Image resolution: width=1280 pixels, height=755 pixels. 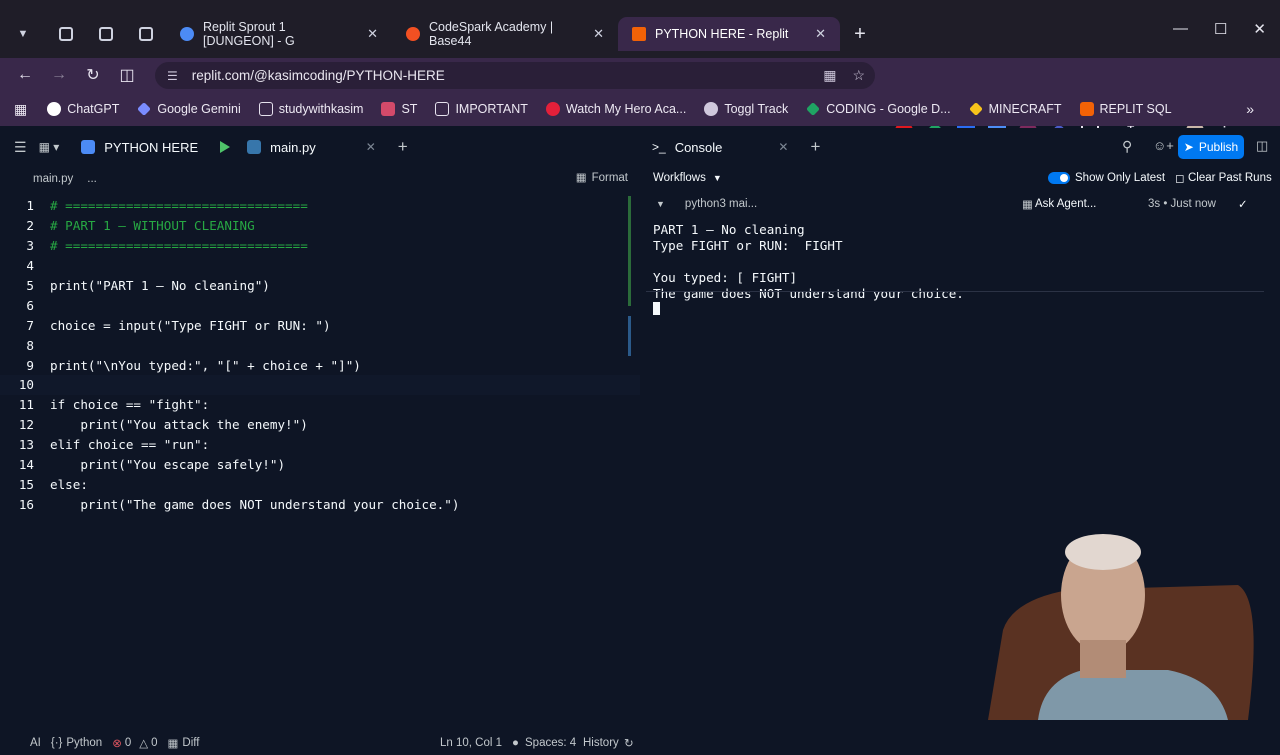 What do you see at coordinates (190, 743) in the screenshot?
I see `diff-label: Diff` at bounding box center [190, 743].